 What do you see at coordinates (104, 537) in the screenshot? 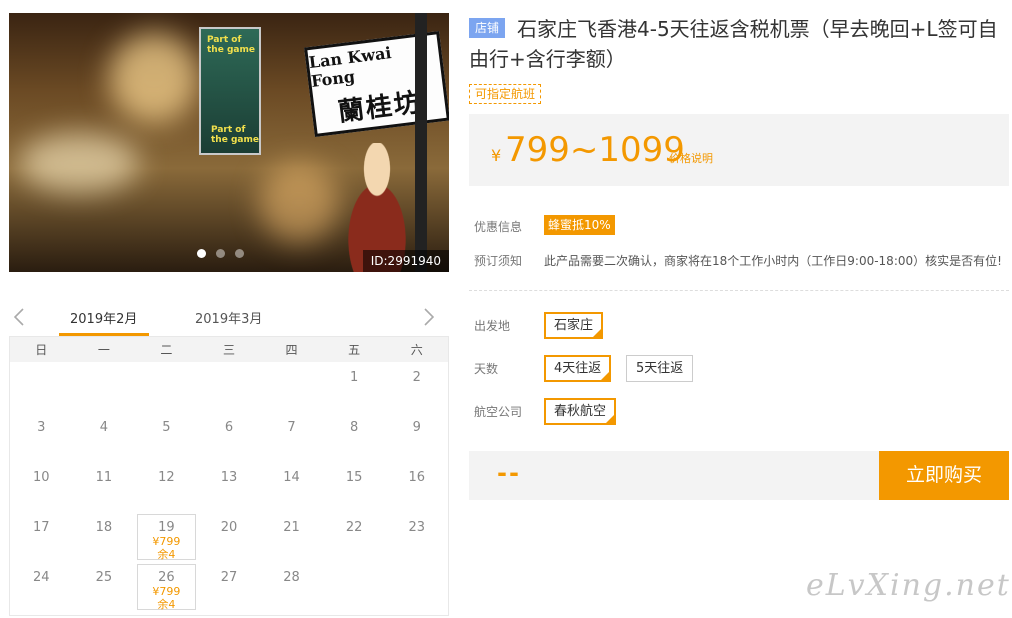
I see `calendar-day: 18` at bounding box center [104, 537].